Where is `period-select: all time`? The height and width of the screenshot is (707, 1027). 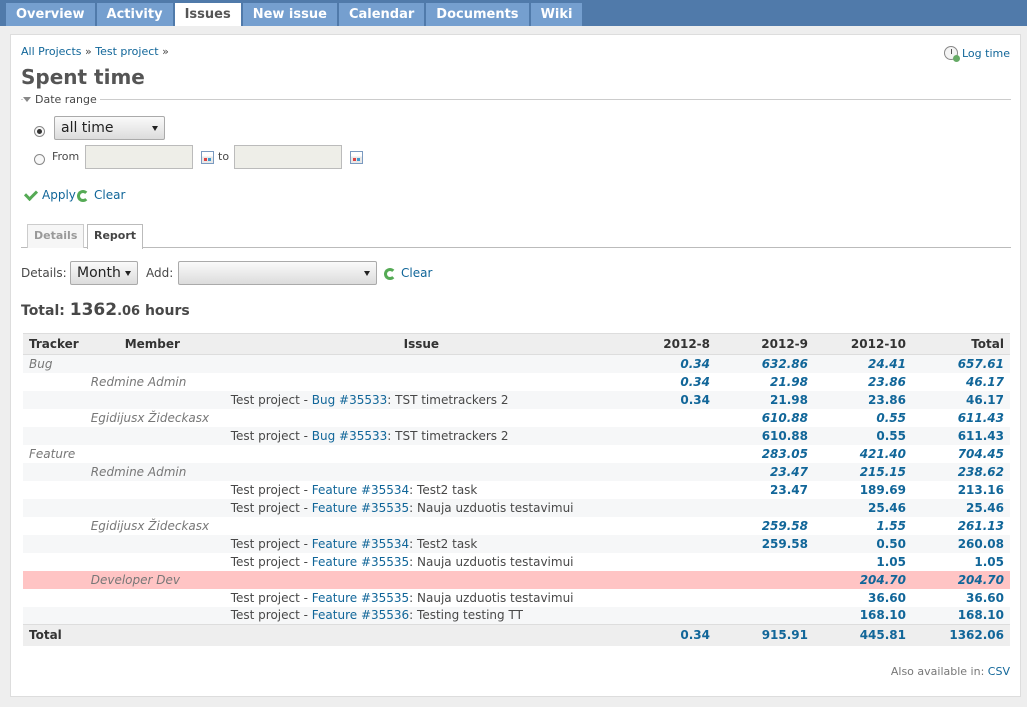 period-select: all time is located at coordinates (109, 128).